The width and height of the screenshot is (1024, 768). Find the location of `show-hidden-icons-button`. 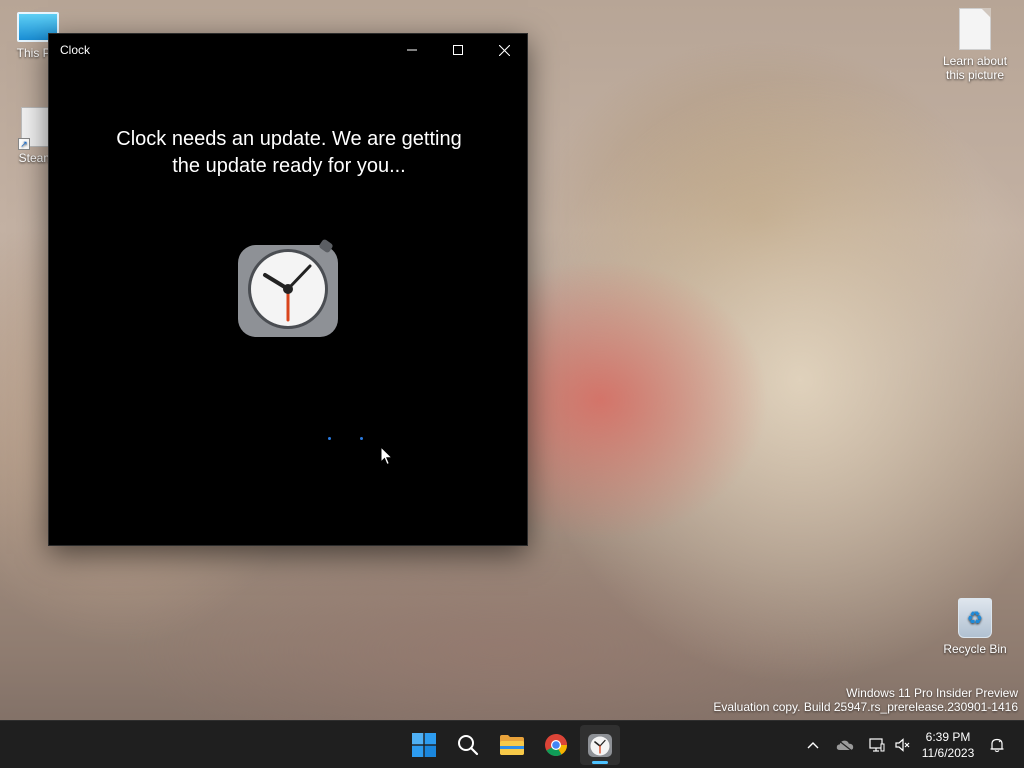

show-hidden-icons-button is located at coordinates (813, 744).